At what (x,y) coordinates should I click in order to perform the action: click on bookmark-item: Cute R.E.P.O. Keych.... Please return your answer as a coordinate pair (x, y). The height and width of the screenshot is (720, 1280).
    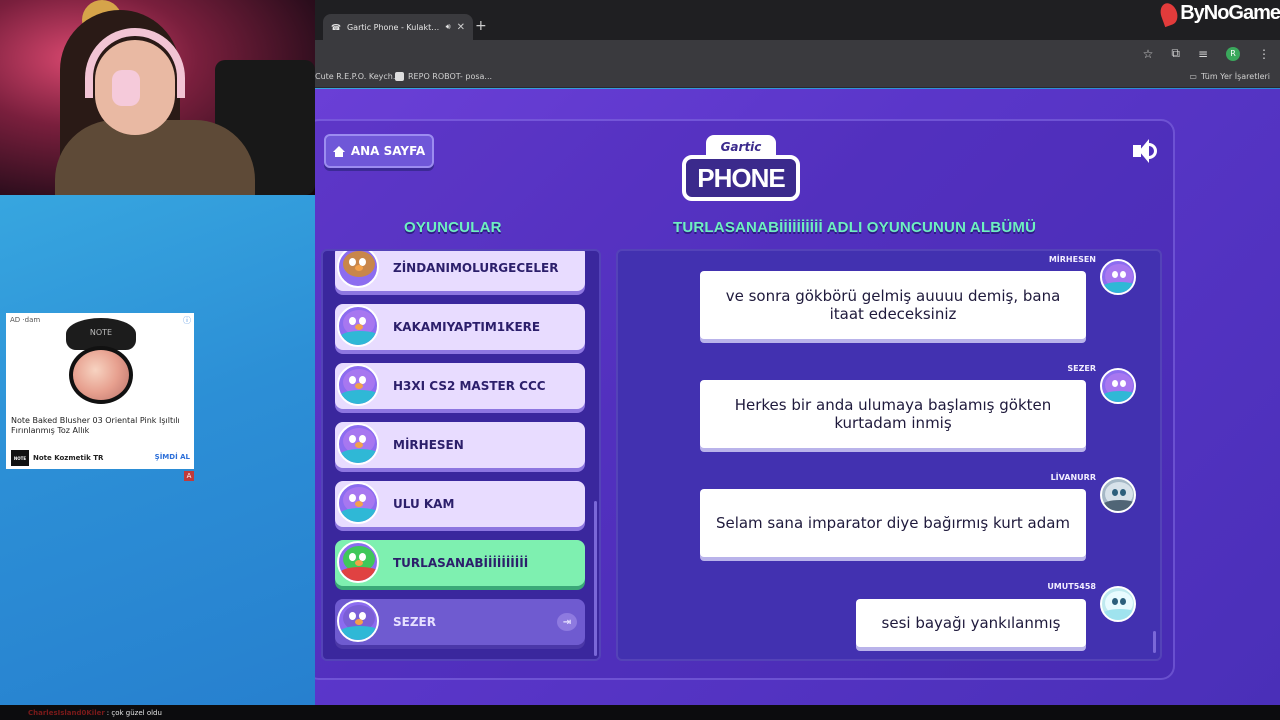
    Looking at the image, I should click on (357, 76).